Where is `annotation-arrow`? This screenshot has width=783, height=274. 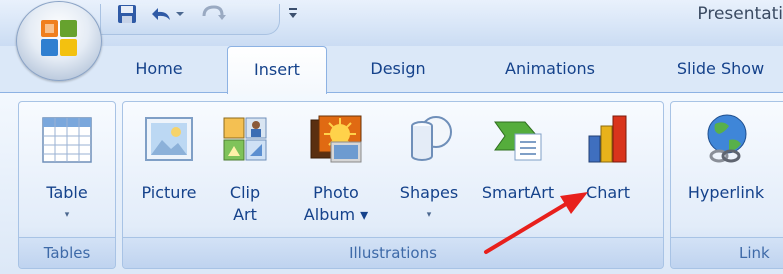
annotation-arrow is located at coordinates (536, 223).